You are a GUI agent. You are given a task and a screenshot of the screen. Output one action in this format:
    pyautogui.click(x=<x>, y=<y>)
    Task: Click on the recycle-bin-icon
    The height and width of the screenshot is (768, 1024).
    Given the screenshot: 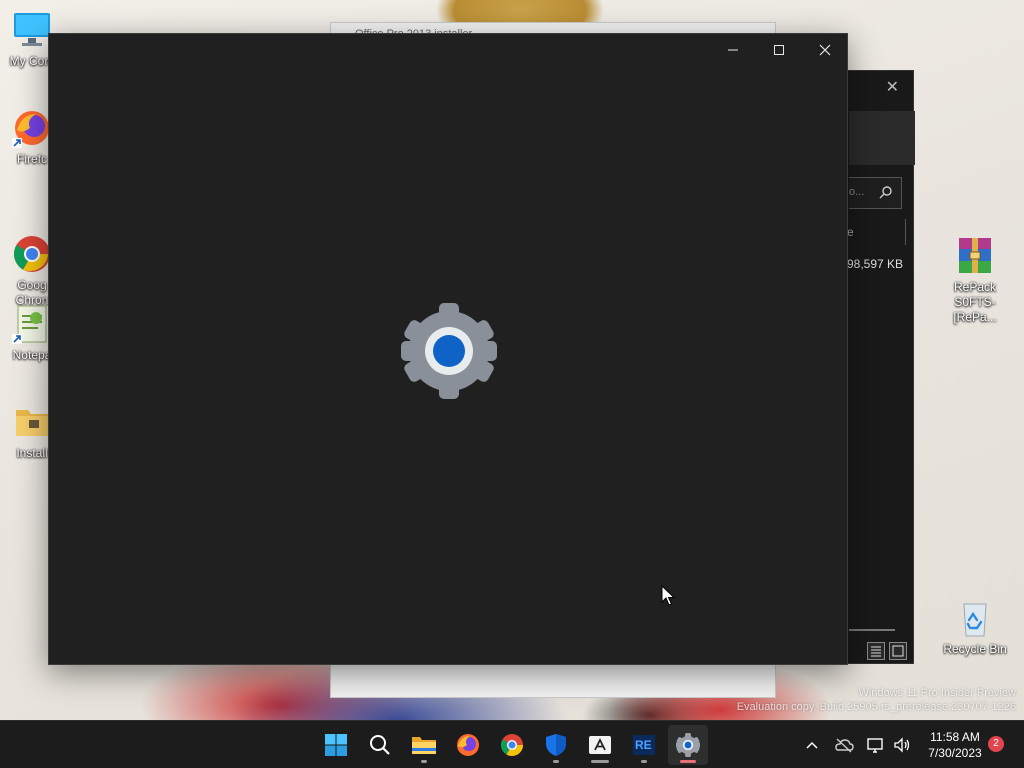 What is the action you would take?
    pyautogui.click(x=975, y=618)
    